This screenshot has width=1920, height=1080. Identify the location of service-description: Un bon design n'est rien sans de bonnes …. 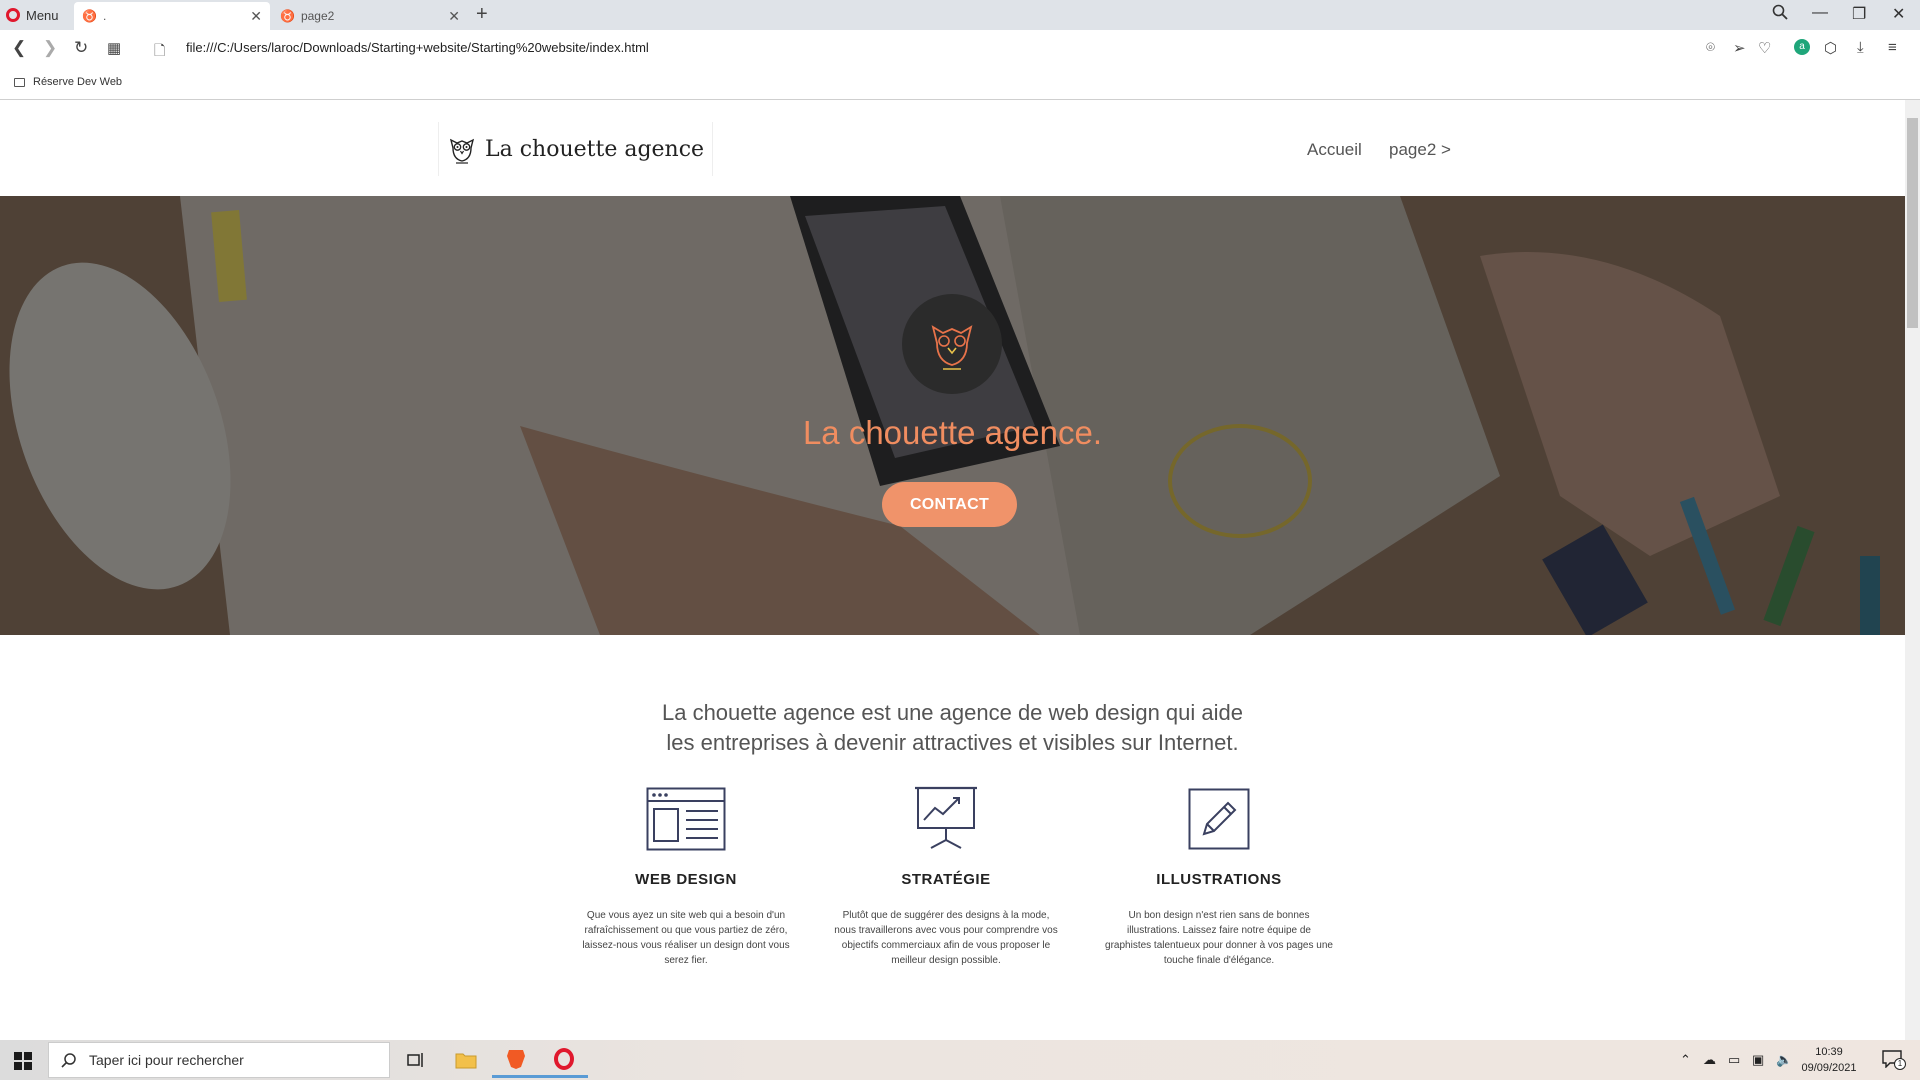
(1219, 938).